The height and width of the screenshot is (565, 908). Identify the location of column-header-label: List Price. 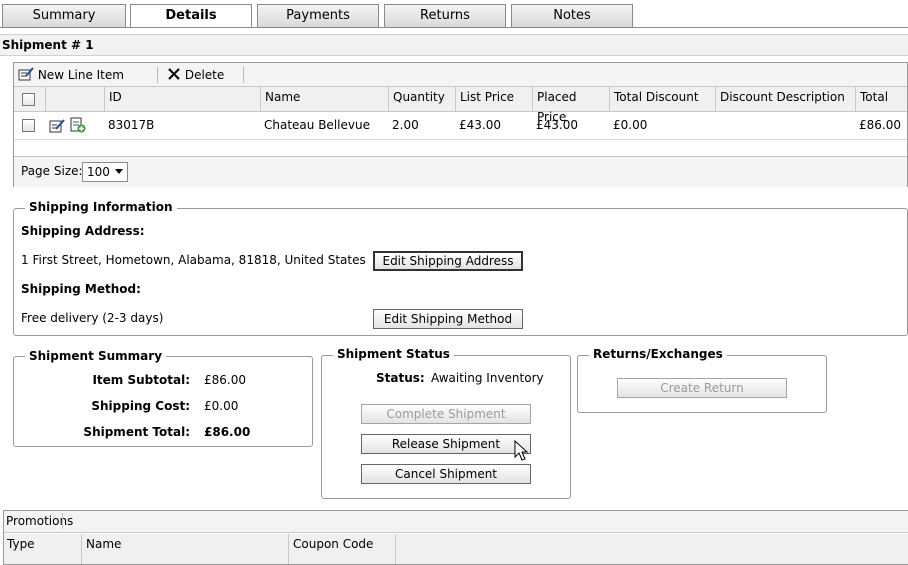
(487, 97).